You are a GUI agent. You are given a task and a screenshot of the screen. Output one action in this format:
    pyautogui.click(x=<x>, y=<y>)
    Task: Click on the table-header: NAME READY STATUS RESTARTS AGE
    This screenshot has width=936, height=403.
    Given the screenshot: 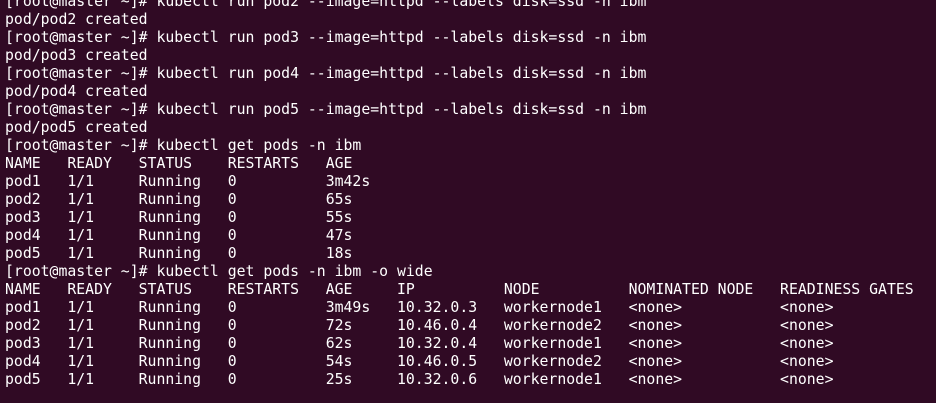 What is the action you would take?
    pyautogui.click(x=179, y=163)
    